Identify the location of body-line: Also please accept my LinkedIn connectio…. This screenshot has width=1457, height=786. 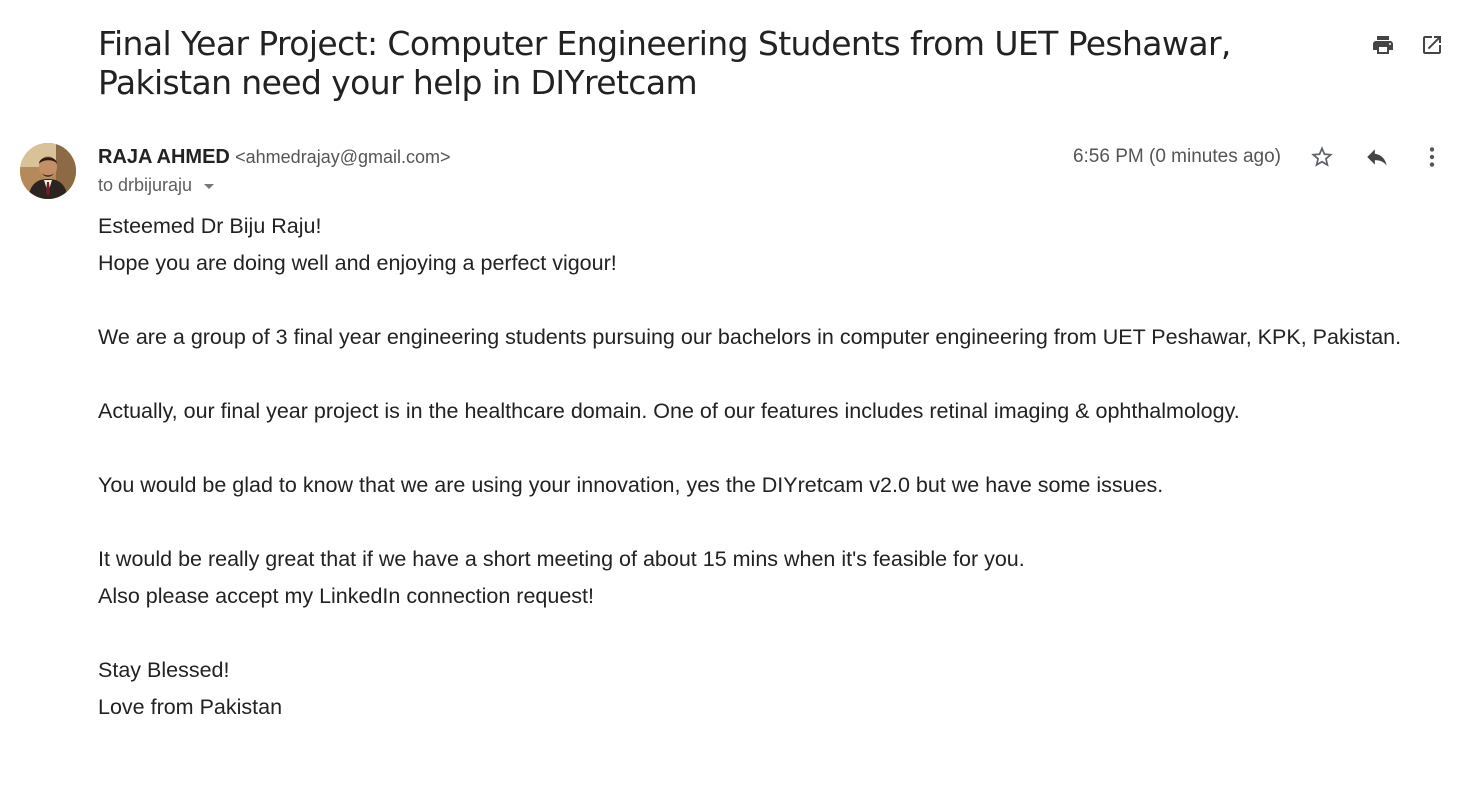
(346, 596).